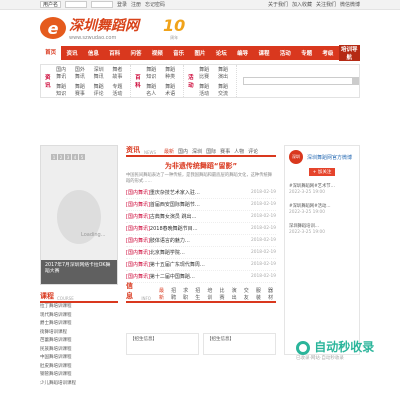 The height and width of the screenshot is (400, 400). What do you see at coordinates (322, 190) in the screenshot?
I see `weibo-post: #深圳舞蹈网#艺术节… 2022-3-25 19:00` at bounding box center [322, 190].